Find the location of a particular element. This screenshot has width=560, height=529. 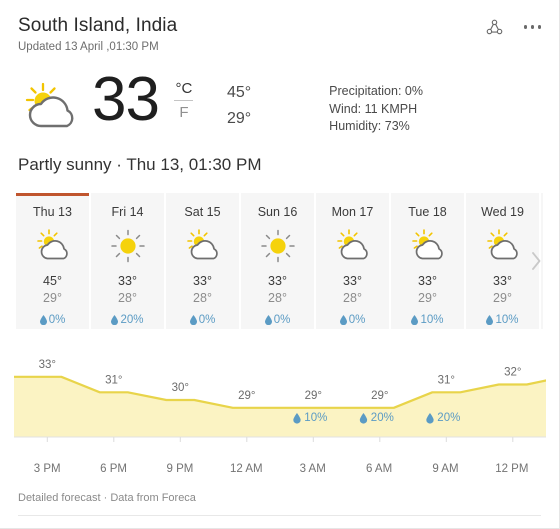

forecast-day-label: Fri 14 is located at coordinates (127, 211).